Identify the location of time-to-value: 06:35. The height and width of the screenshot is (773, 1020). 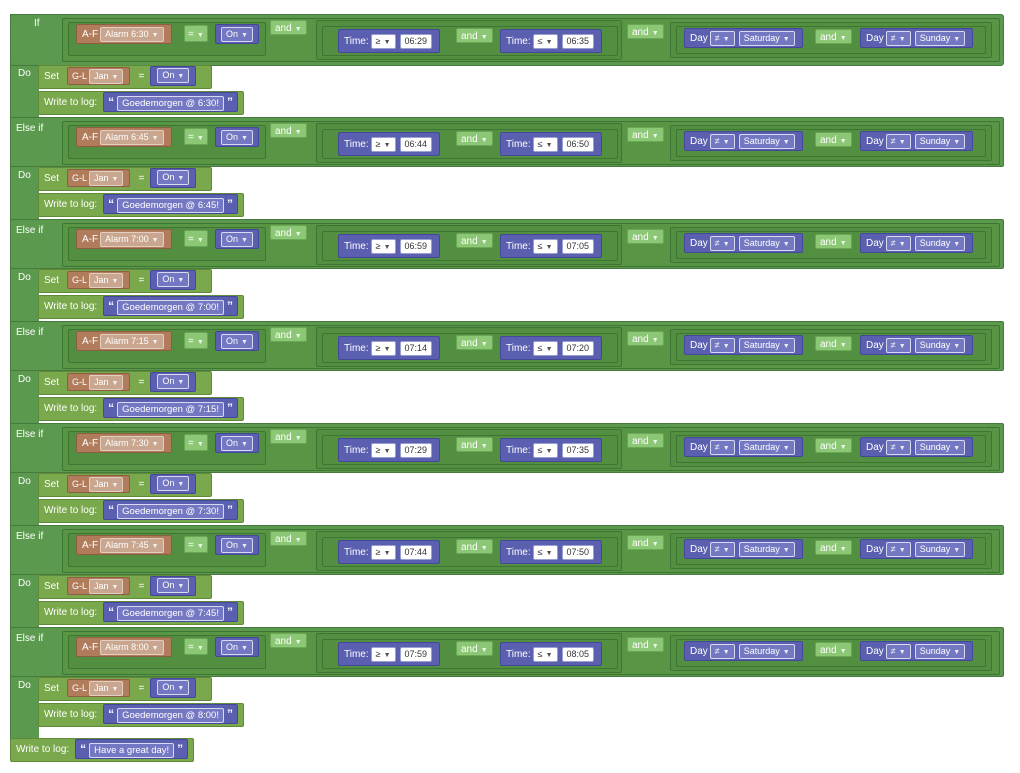
(578, 41).